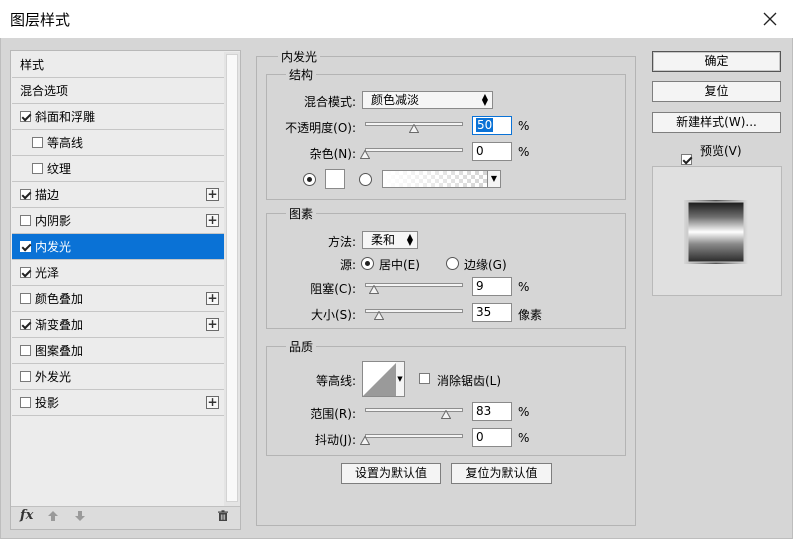 Image resolution: width=793 pixels, height=539 pixels. I want to click on ok-button: 确定, so click(716, 61).